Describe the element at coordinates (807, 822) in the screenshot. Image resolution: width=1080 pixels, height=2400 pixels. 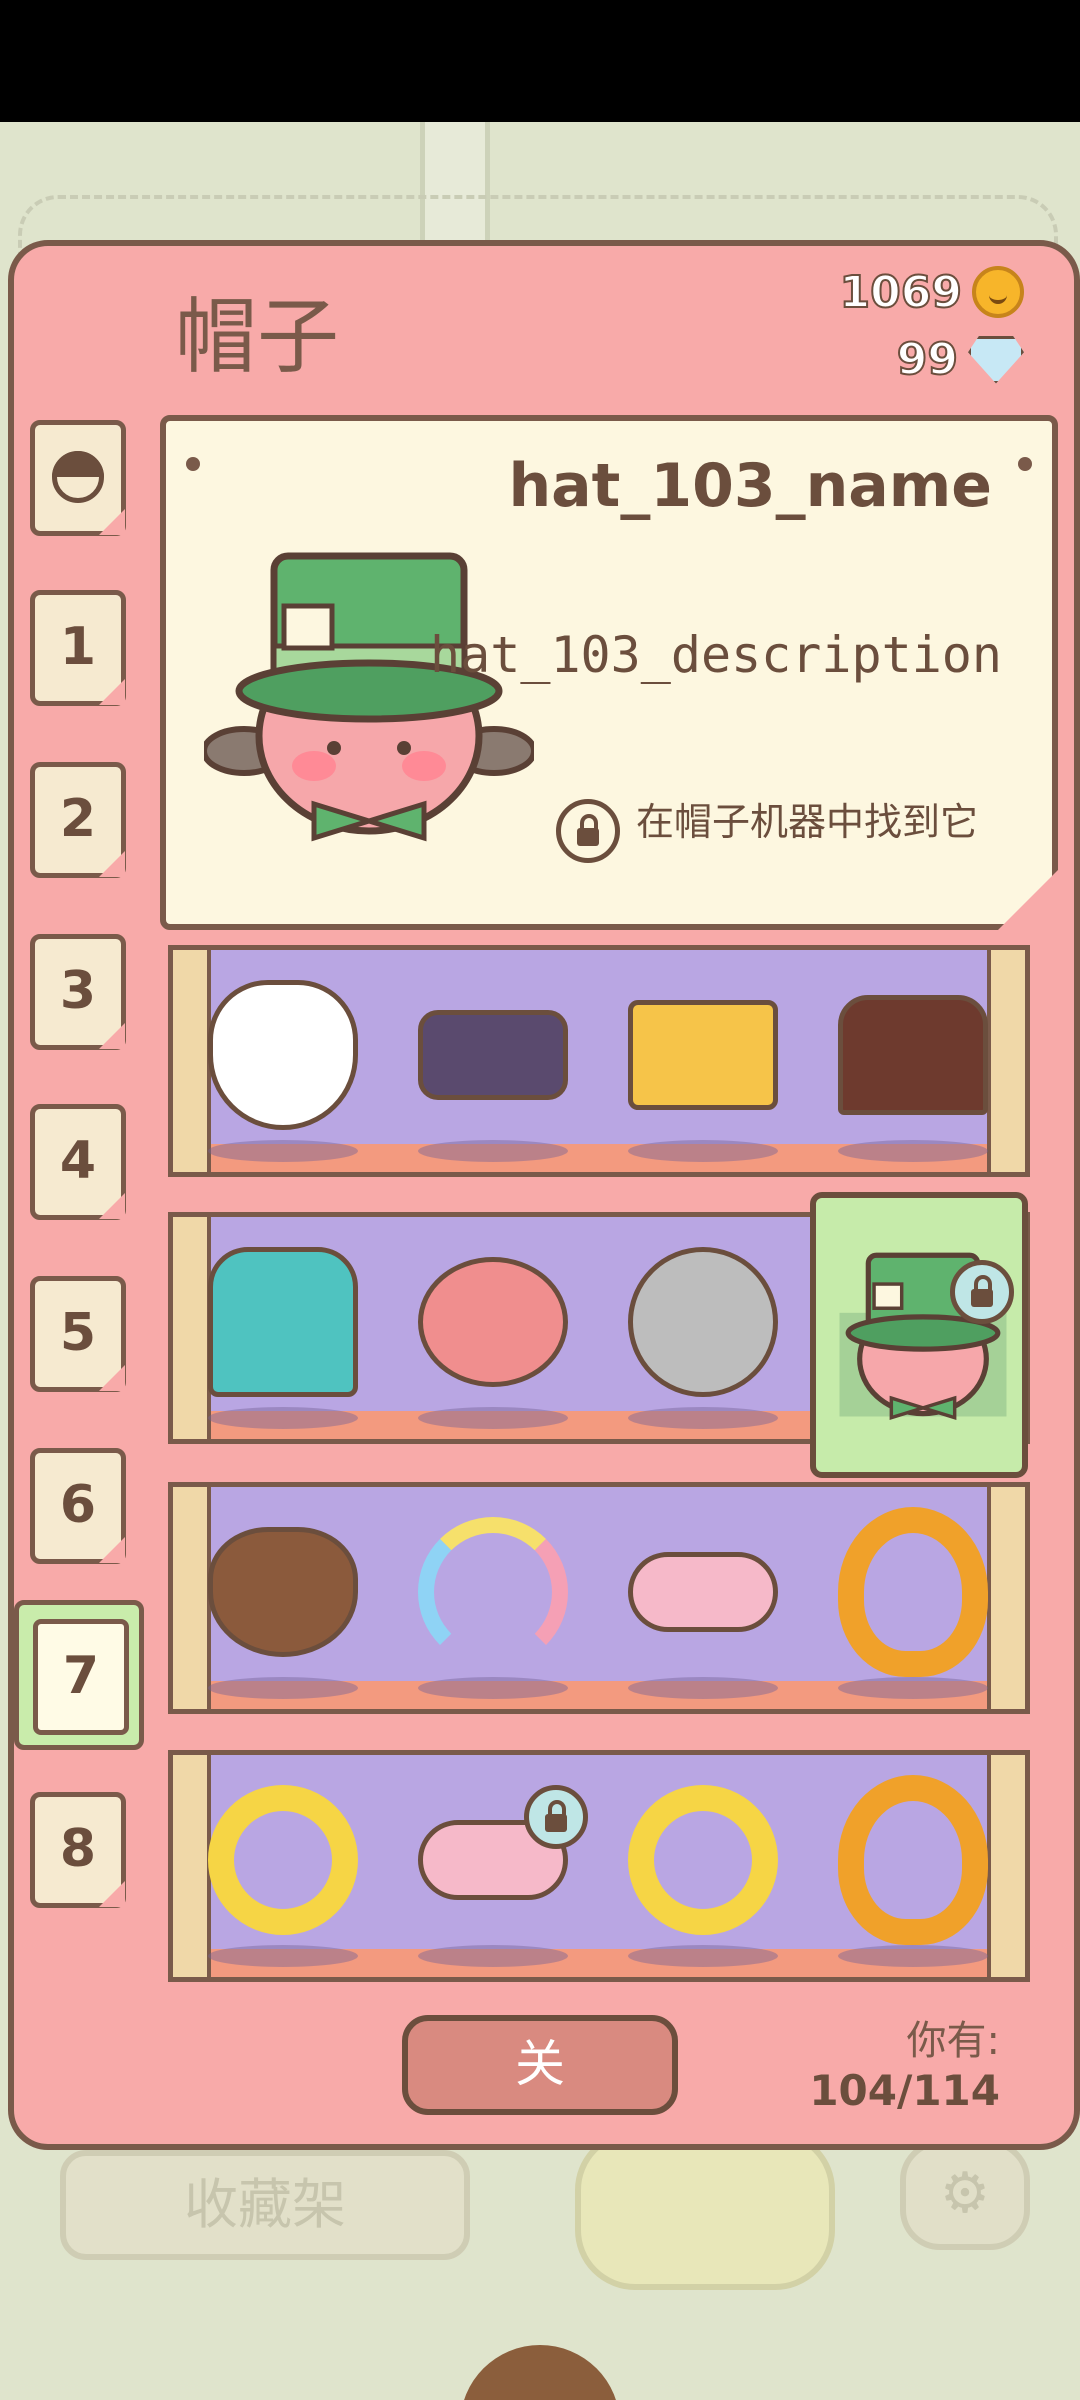
I see `unlock-hint-text: 在帽子机器中找到它` at that location.